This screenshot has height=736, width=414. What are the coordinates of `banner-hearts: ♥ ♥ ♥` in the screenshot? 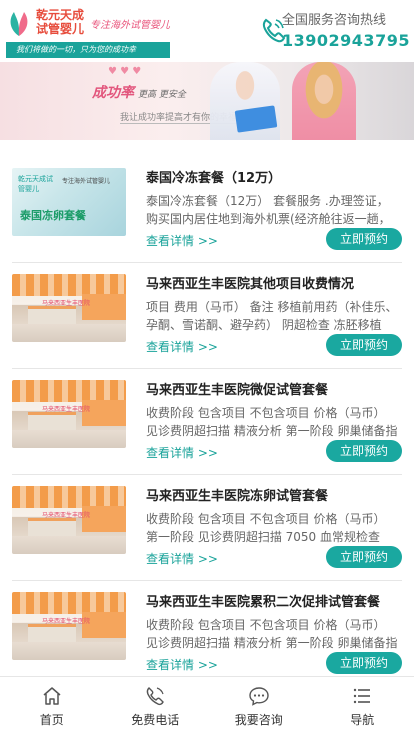 It's located at (125, 71).